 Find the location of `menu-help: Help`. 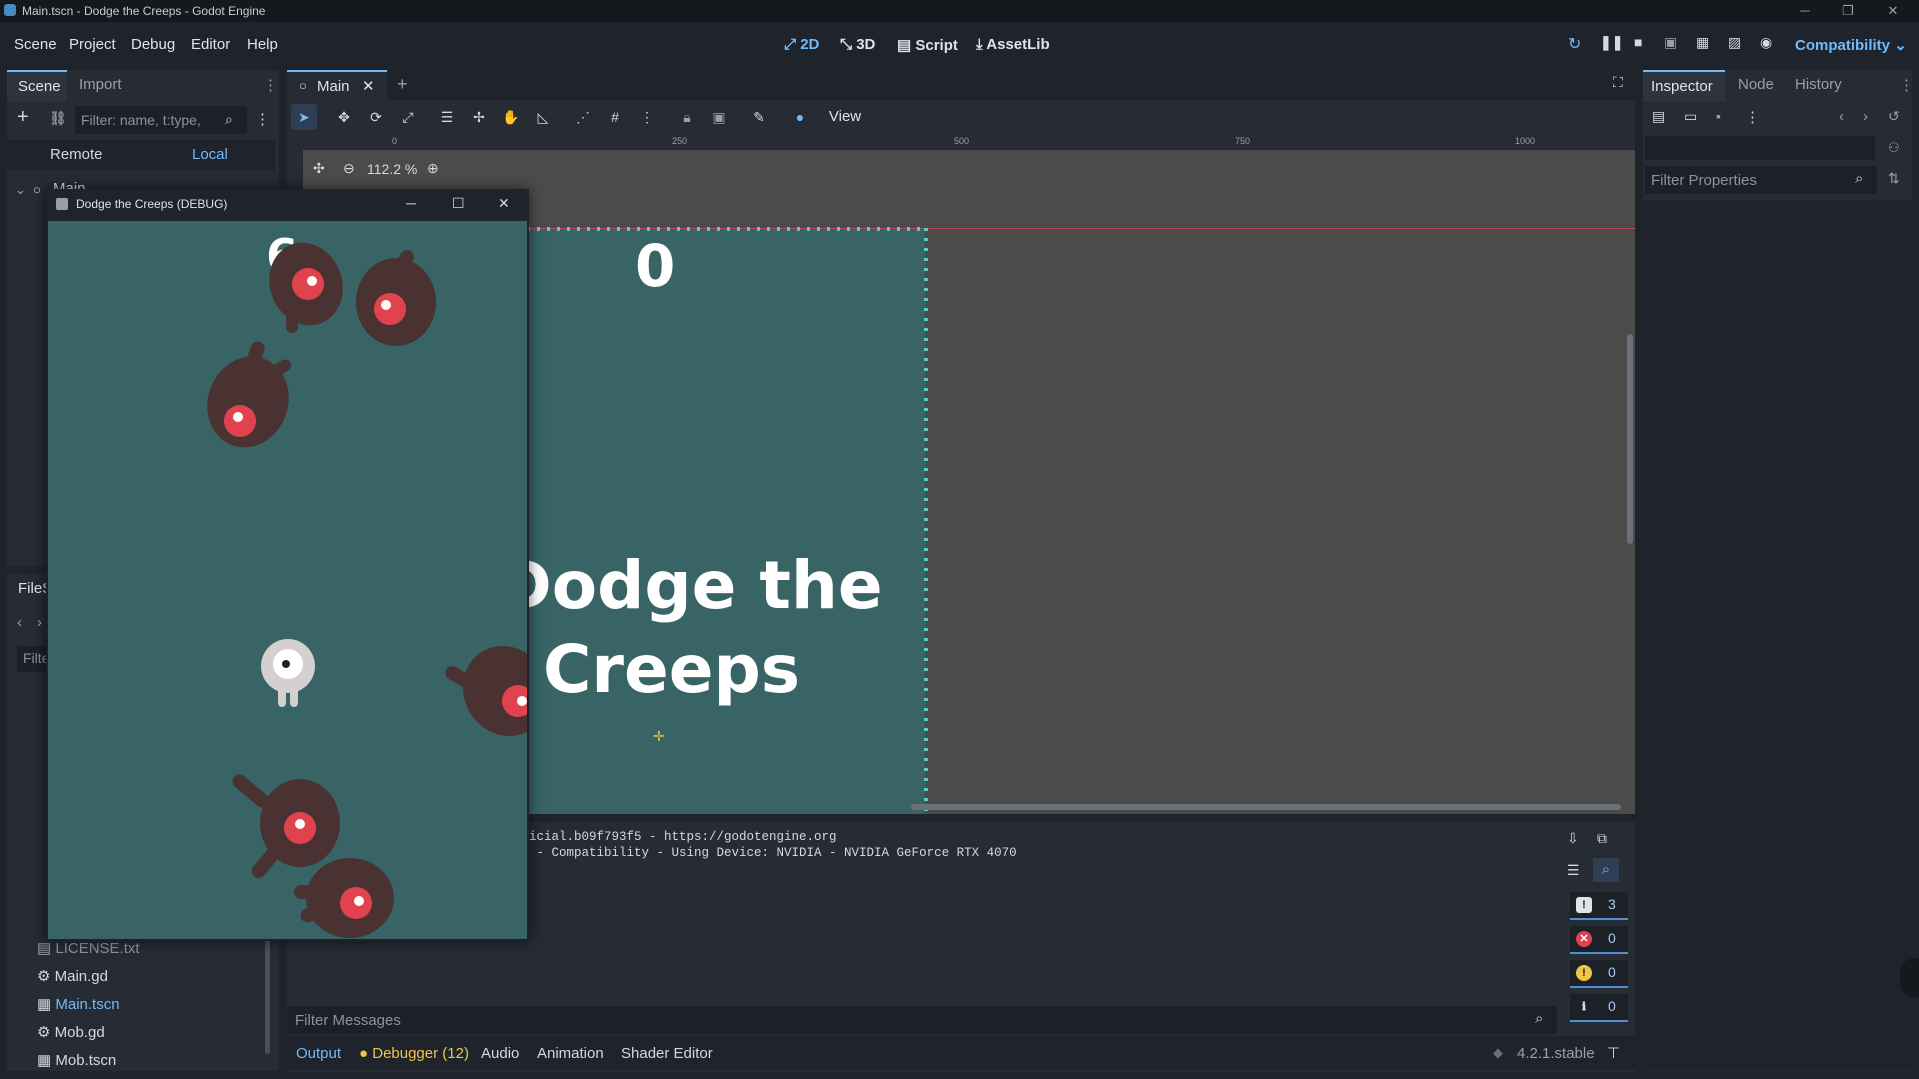

menu-help: Help is located at coordinates (262, 44).